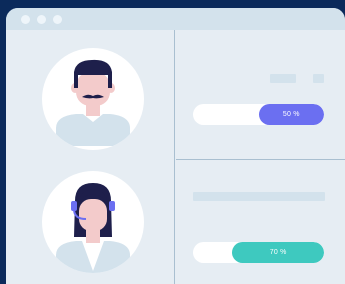 This screenshot has height=284, width=345. Describe the element at coordinates (175, 19) in the screenshot. I see `window-titlebar` at that location.